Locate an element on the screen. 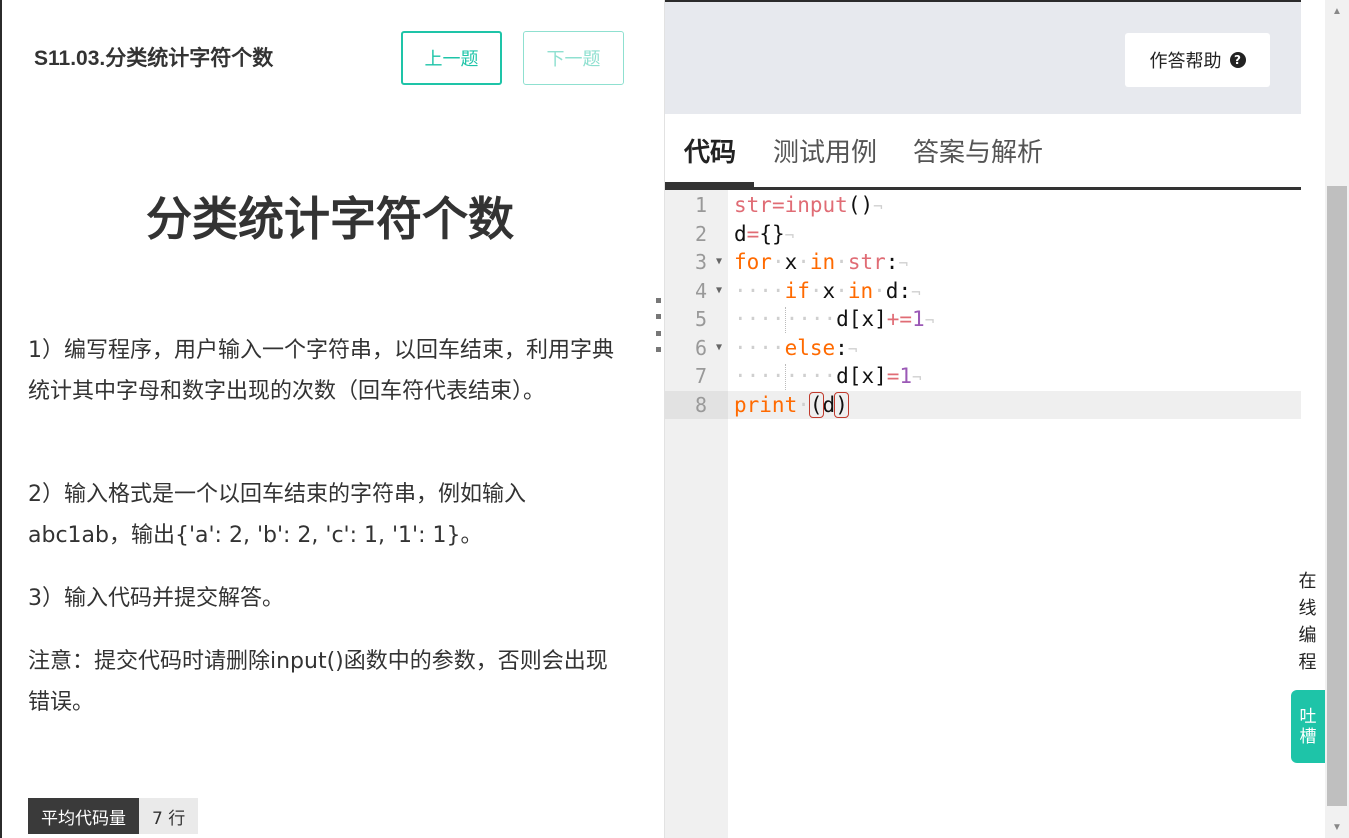  code-line: 6 ▼ ····else:¬ is located at coordinates (983, 348).